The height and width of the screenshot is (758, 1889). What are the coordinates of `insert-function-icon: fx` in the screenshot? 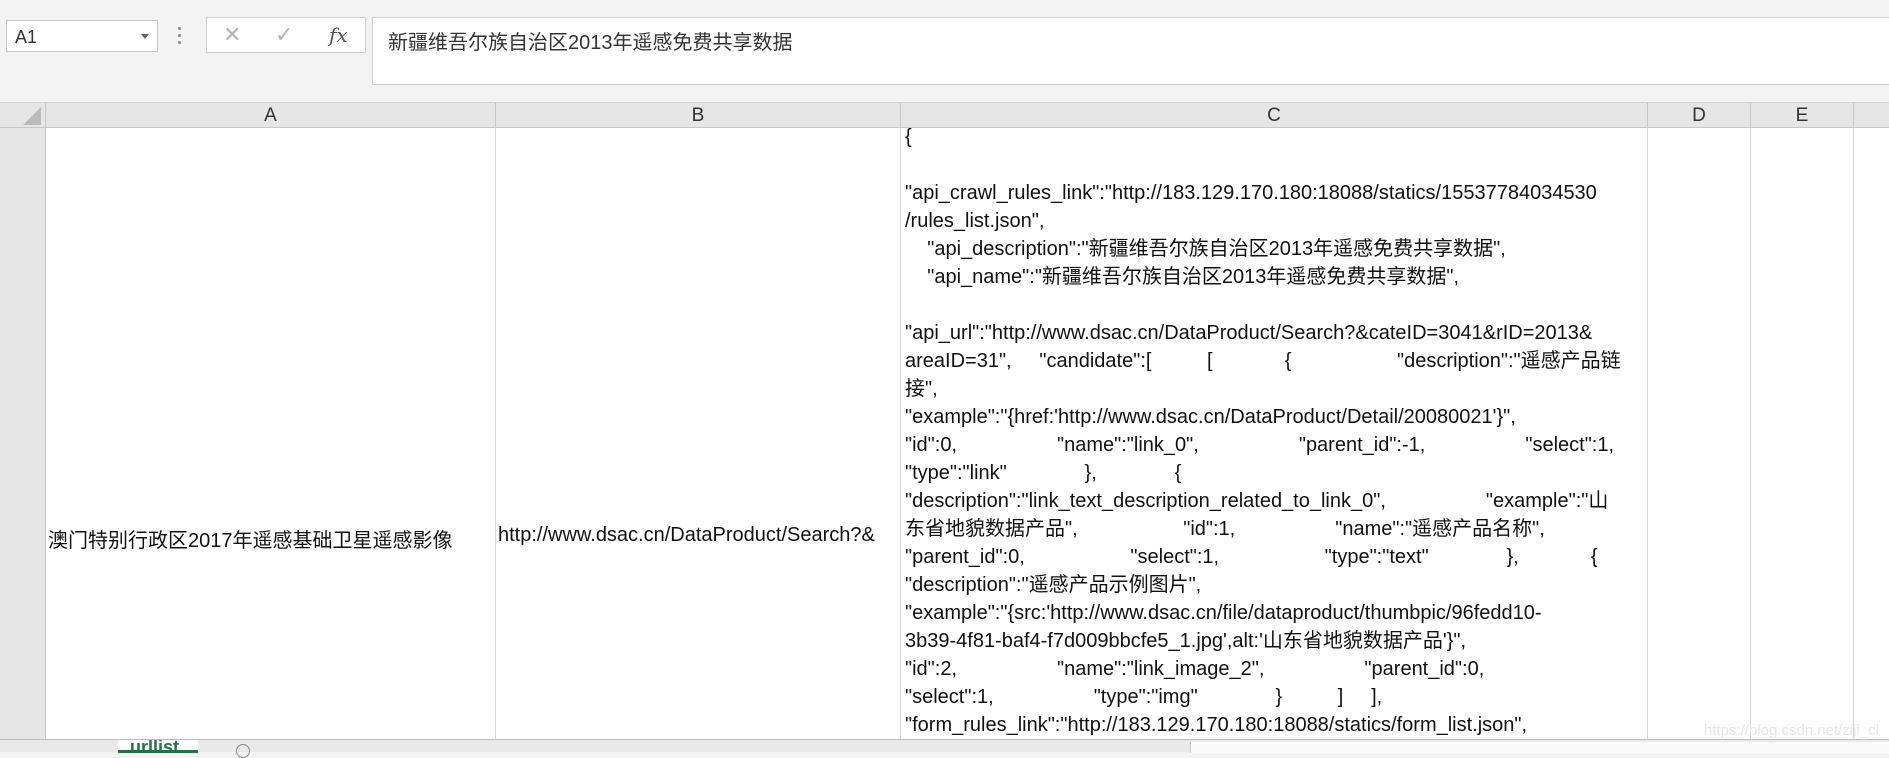 It's located at (338, 35).